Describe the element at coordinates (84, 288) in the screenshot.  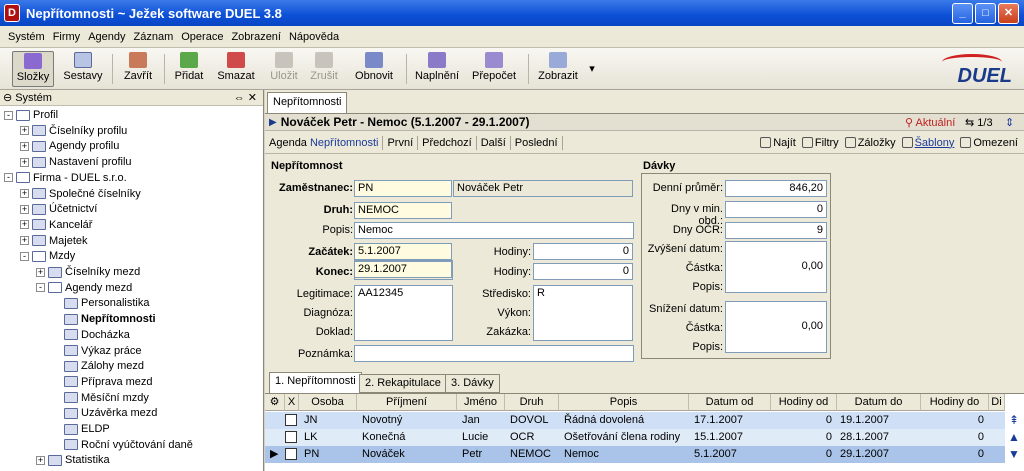
I see `tree-item: - Agendy mezd` at that location.